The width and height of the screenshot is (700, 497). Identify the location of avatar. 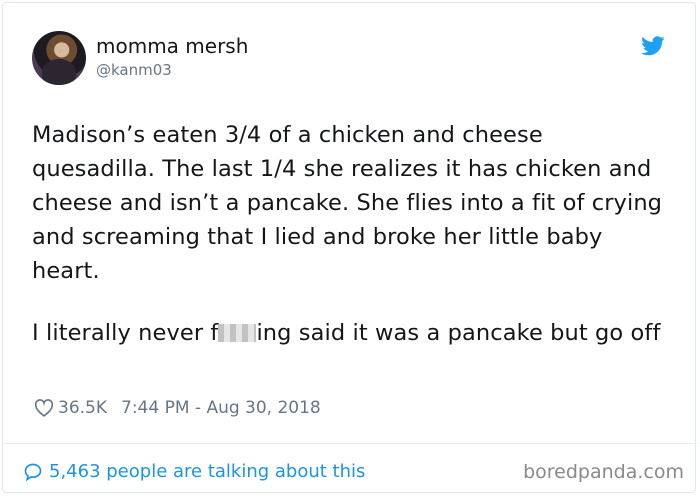
(59, 58).